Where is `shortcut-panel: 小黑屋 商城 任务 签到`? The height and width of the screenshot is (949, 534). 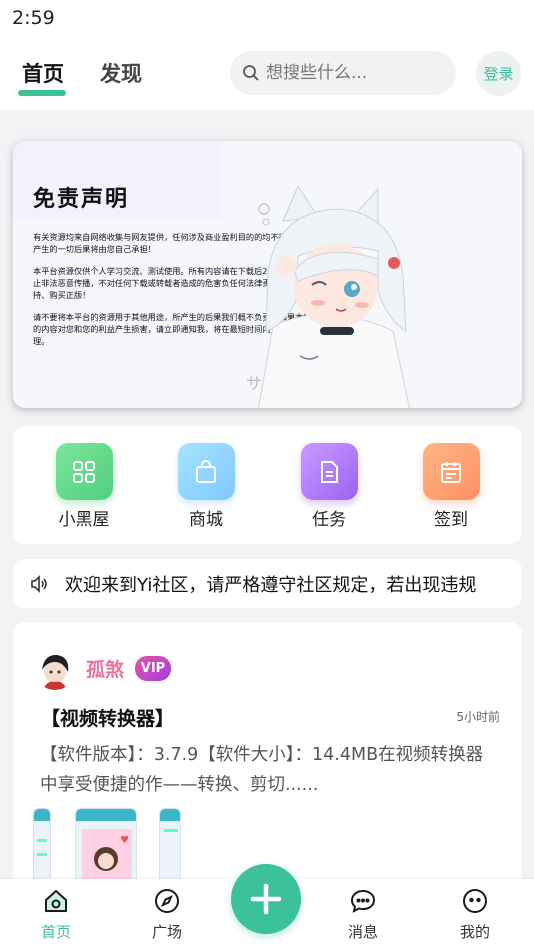 shortcut-panel: 小黑屋 商城 任务 签到 is located at coordinates (267, 485).